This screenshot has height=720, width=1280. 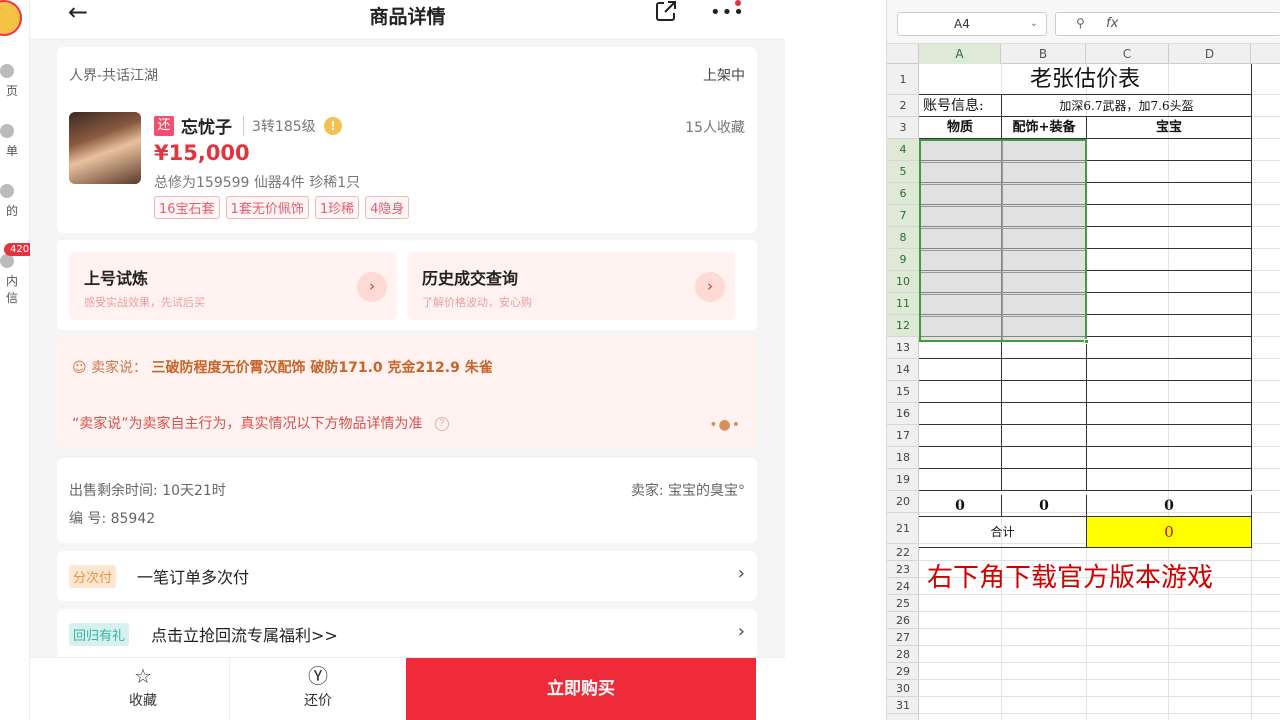 I want to click on more-dots-icon: •●•, so click(x=725, y=425).